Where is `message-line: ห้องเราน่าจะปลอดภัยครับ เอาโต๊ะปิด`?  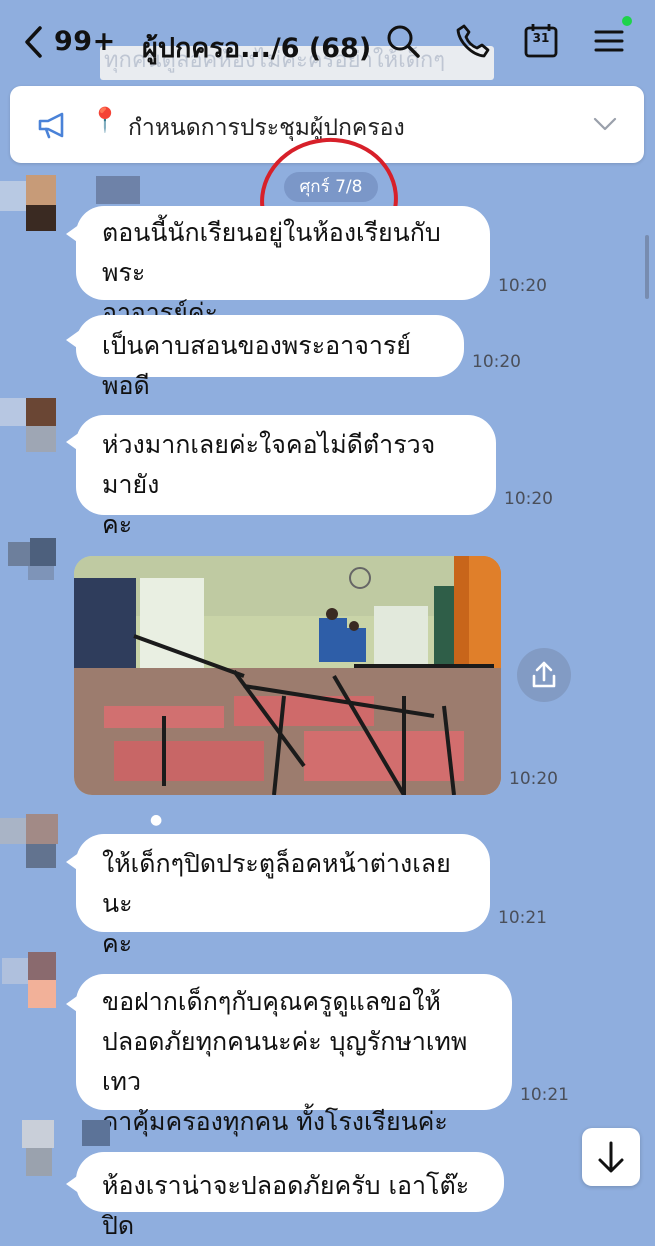
message-line: ห้องเราน่าจะปลอดภัยครับ เอาโต๊ะปิด is located at coordinates (286, 1205).